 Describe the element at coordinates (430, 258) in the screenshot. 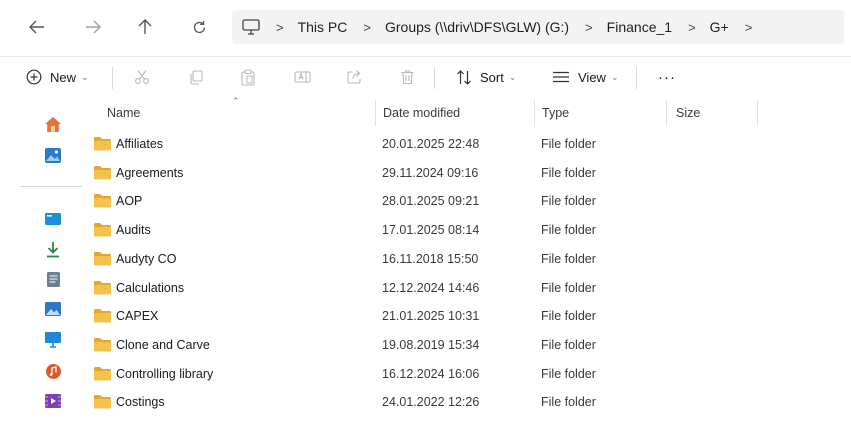

I see `file-date: 16.11.2018 15:50` at that location.